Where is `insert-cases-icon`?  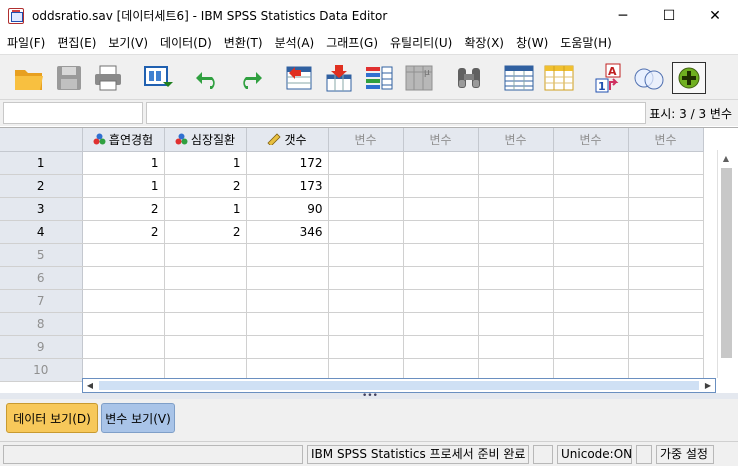 insert-cases-icon is located at coordinates (519, 78).